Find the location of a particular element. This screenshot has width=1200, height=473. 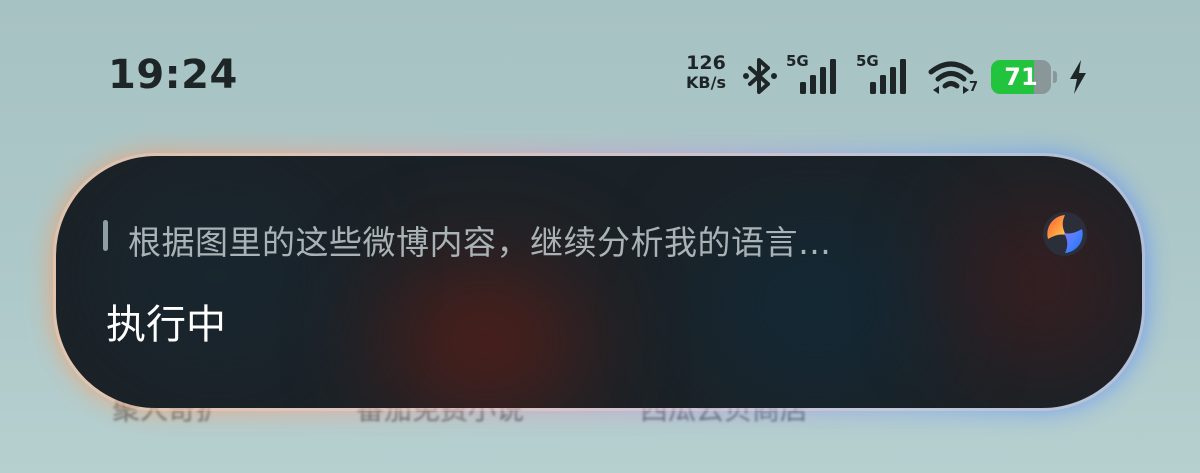

wifi-standard-label: 7 is located at coordinates (974, 87).